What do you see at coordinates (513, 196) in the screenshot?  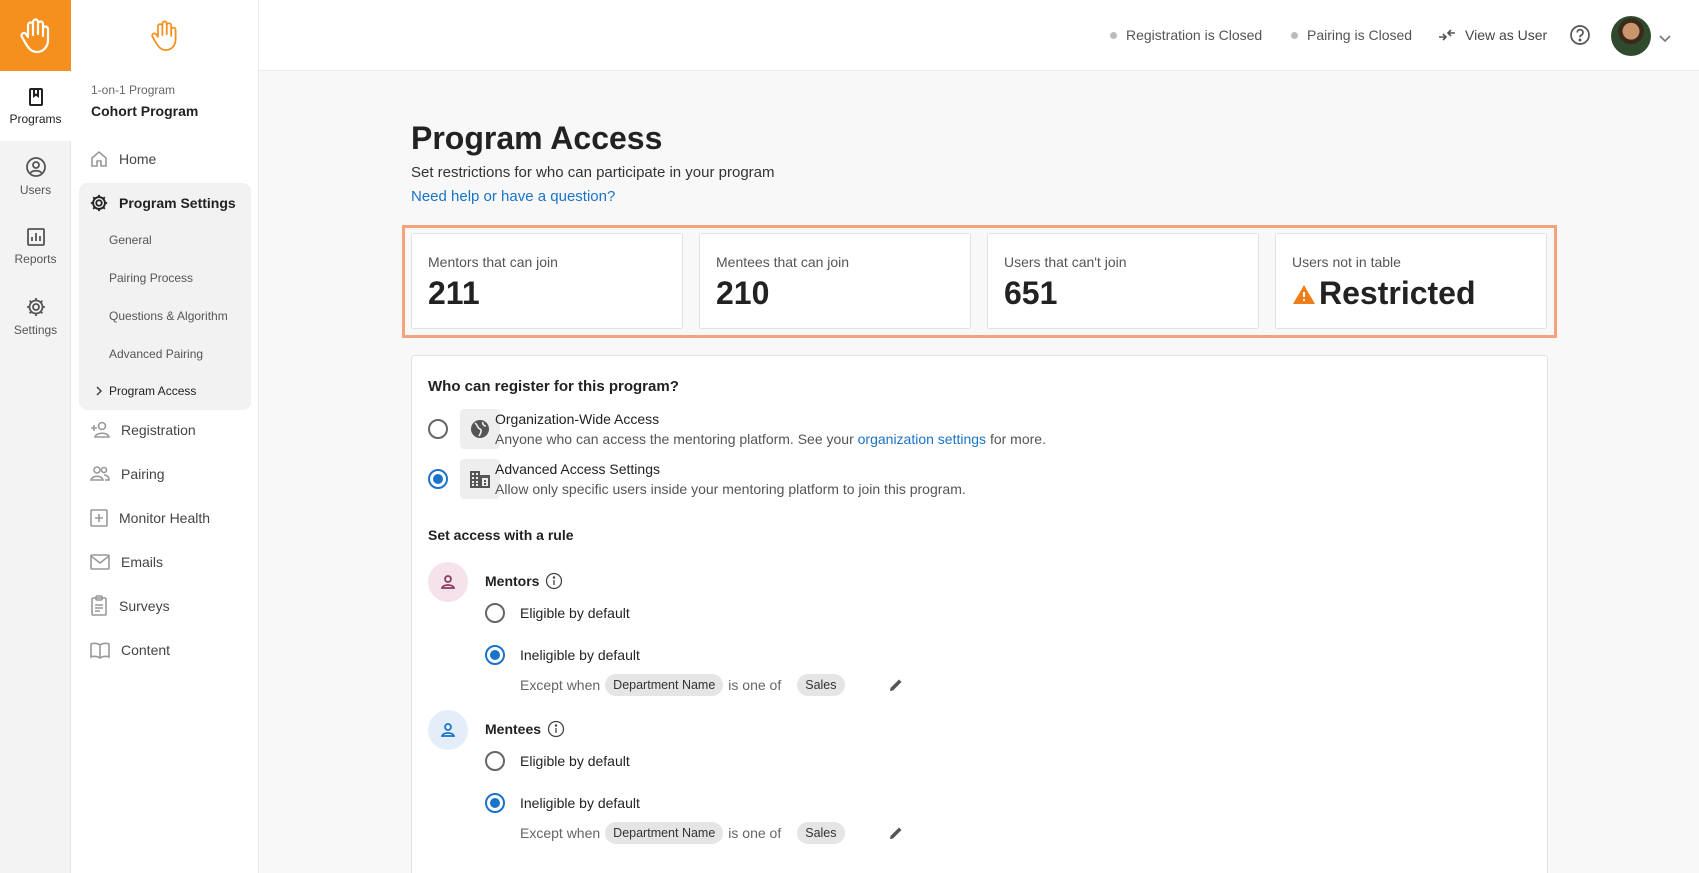 I see `help-link: Need help or have a question?` at bounding box center [513, 196].